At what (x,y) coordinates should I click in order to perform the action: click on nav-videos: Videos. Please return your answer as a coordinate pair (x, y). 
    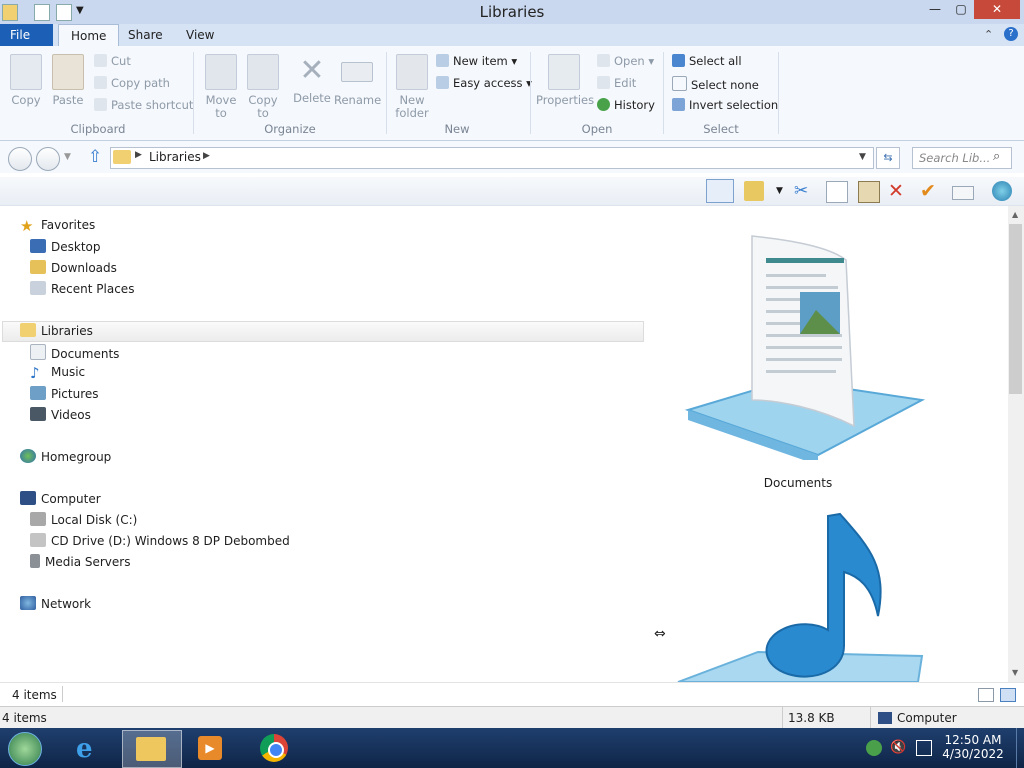
    Looking at the image, I should click on (60, 414).